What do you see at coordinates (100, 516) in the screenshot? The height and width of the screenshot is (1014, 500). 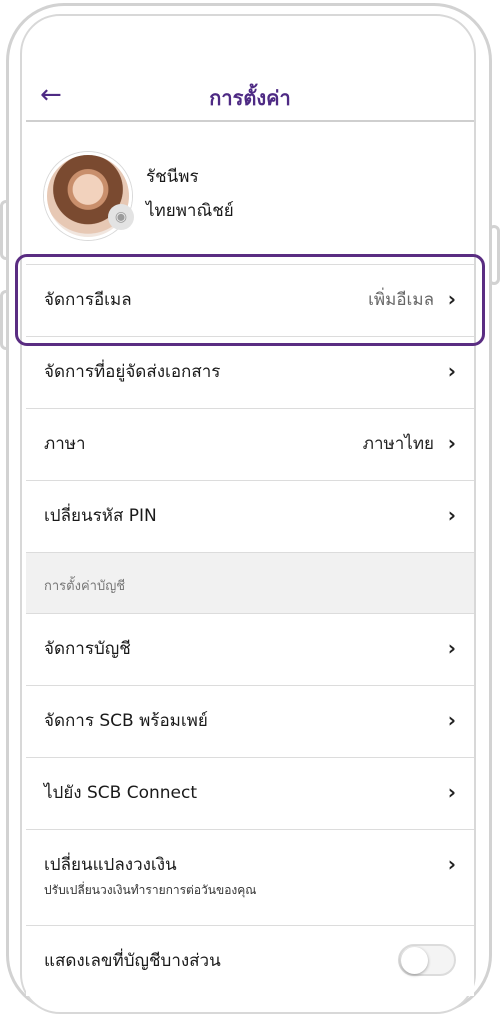 I see `row-label: เปลี่ยนรหัส PIN` at bounding box center [100, 516].